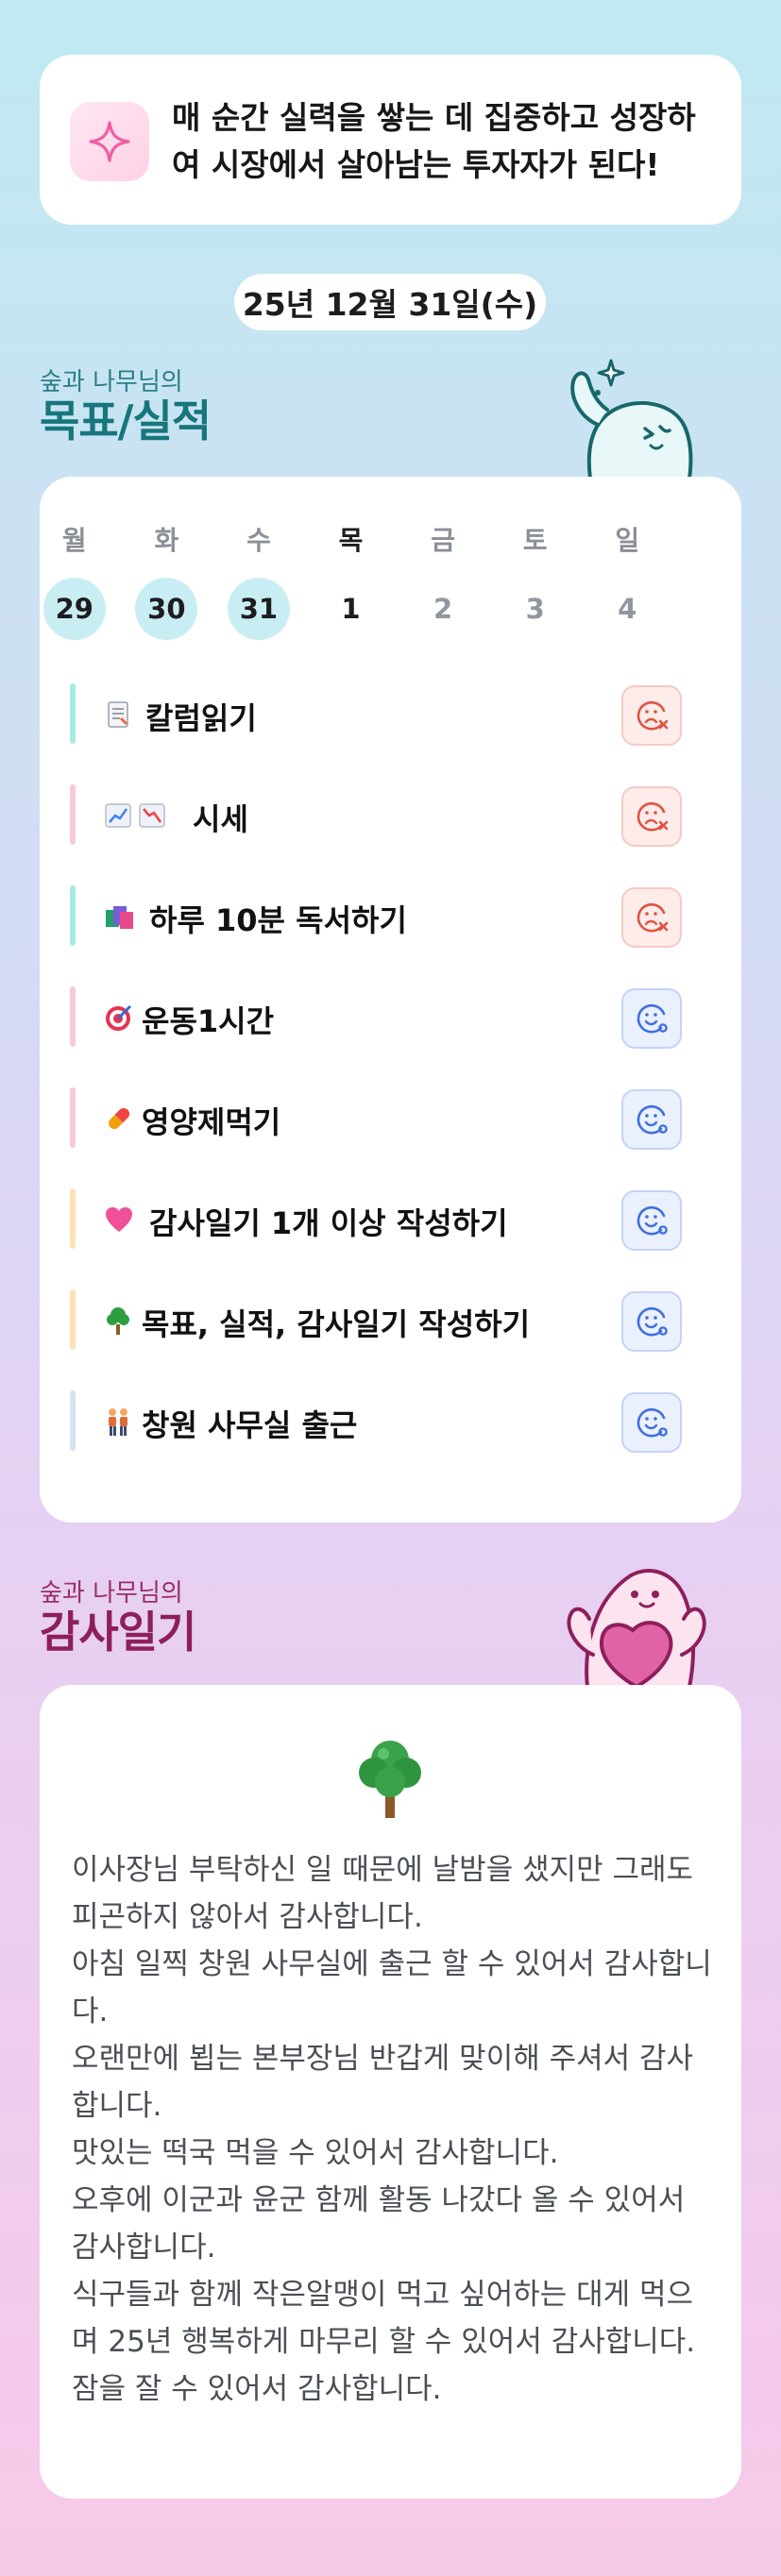 Image resolution: width=781 pixels, height=2576 pixels. What do you see at coordinates (379, 2224) in the screenshot?
I see `gratitude-line: 오후에 이군과 윤군 함께 활동 나갔다 올 수 있어서 감사합니다.` at bounding box center [379, 2224].